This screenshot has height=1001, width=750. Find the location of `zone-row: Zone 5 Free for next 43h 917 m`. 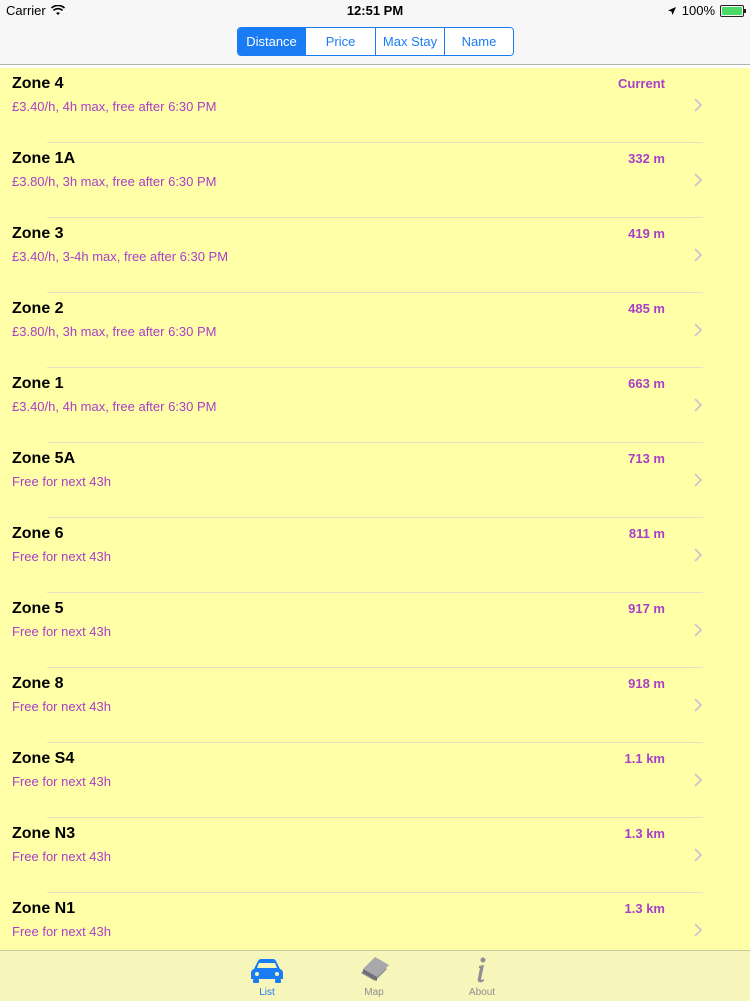

zone-row: Zone 5 Free for next 43h 917 m is located at coordinates (375, 630).